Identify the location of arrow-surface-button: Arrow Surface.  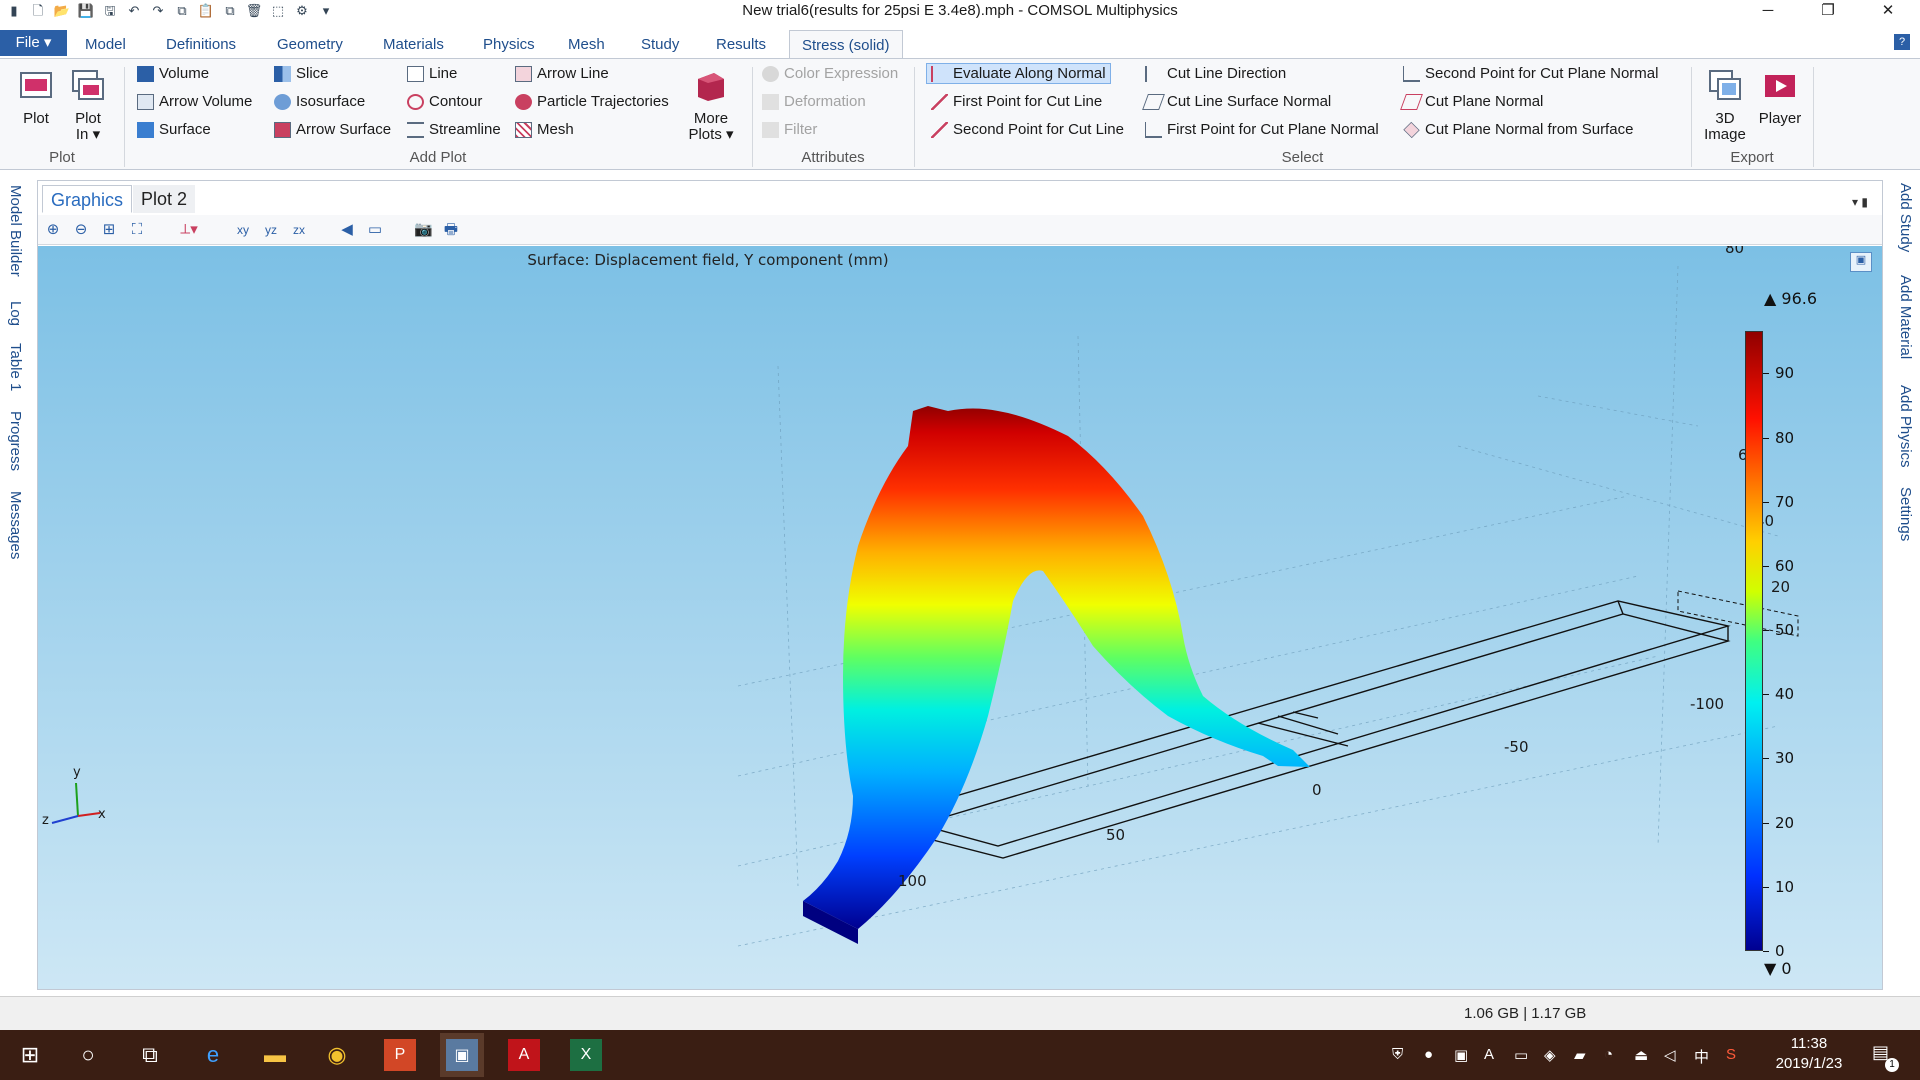
(332, 129).